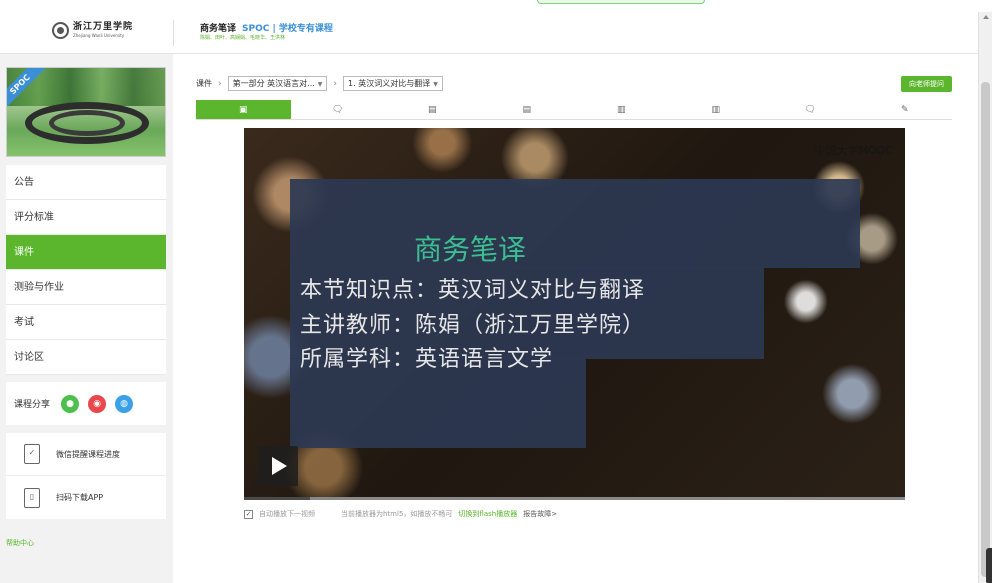 This screenshot has width=992, height=583. I want to click on nav-item-quiz-homework: 测验与作业, so click(86, 287).